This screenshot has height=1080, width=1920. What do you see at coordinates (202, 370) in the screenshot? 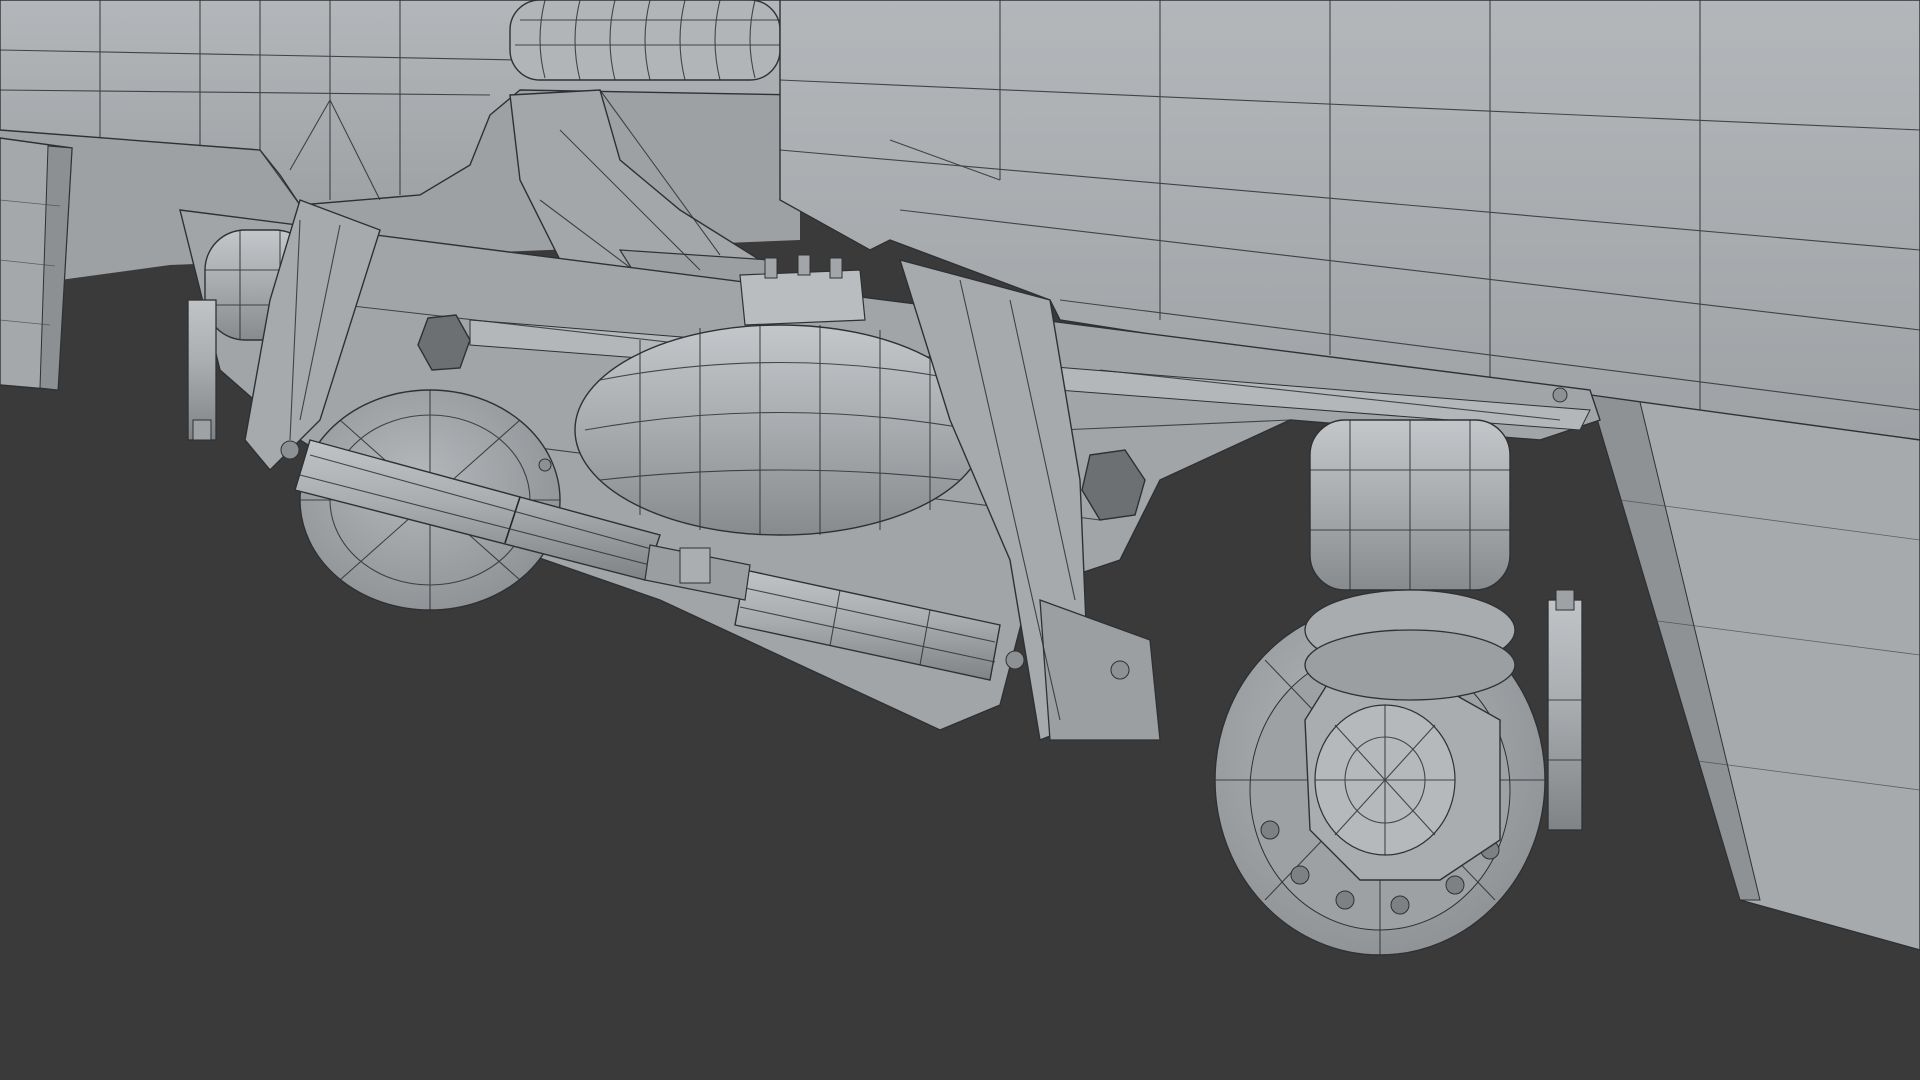
I see `vertical-damper-left` at bounding box center [202, 370].